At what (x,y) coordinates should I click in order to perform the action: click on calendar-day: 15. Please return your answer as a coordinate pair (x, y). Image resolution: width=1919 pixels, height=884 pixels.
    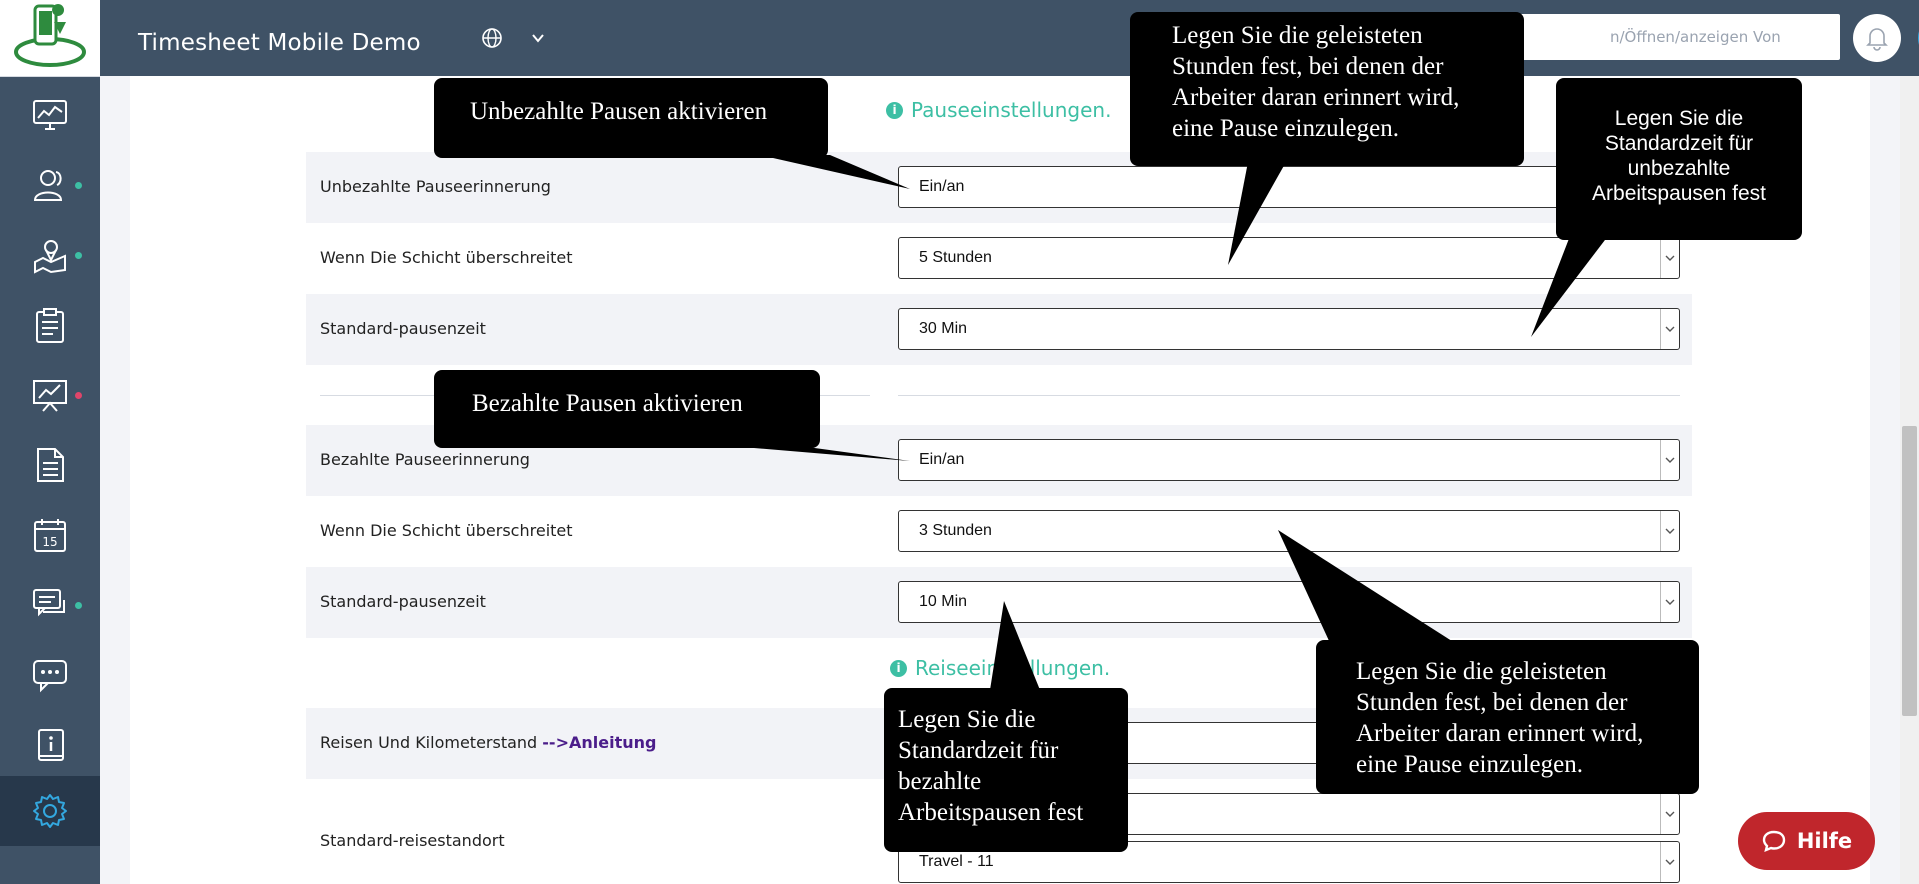
    Looking at the image, I should click on (49, 542).